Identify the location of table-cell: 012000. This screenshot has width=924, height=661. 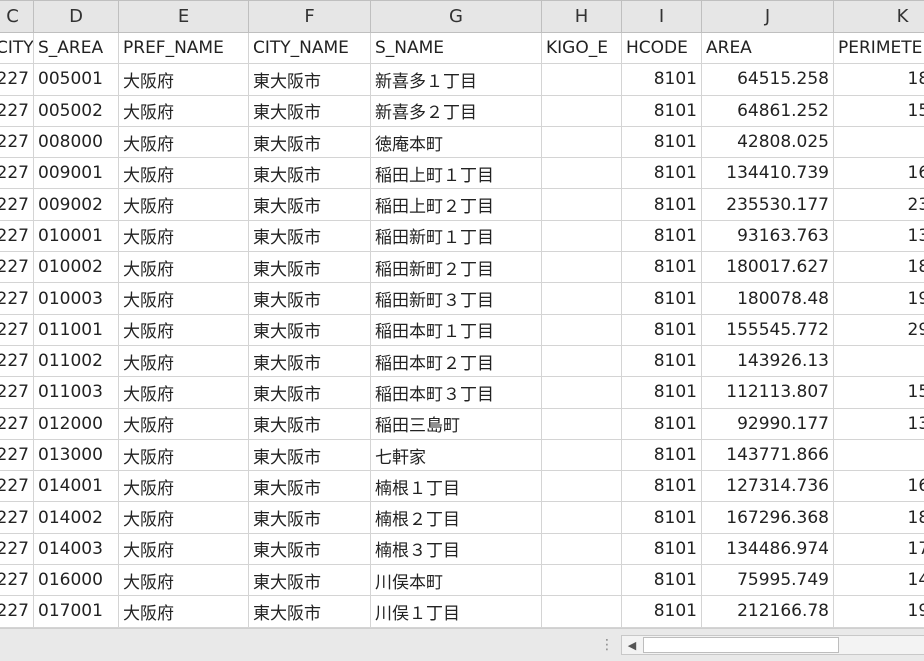
(76, 423).